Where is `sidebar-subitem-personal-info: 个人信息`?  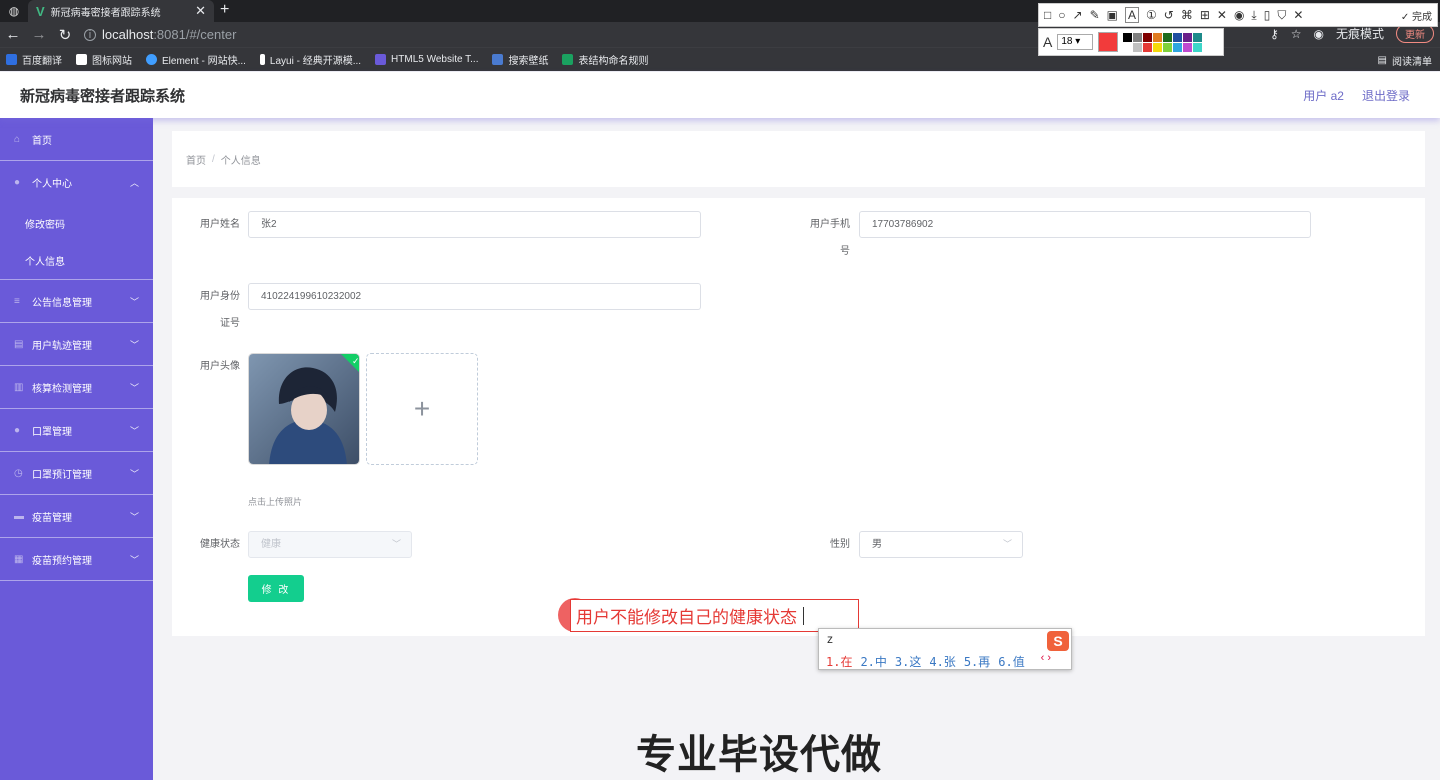 sidebar-subitem-personal-info: 个人信息 is located at coordinates (76, 261).